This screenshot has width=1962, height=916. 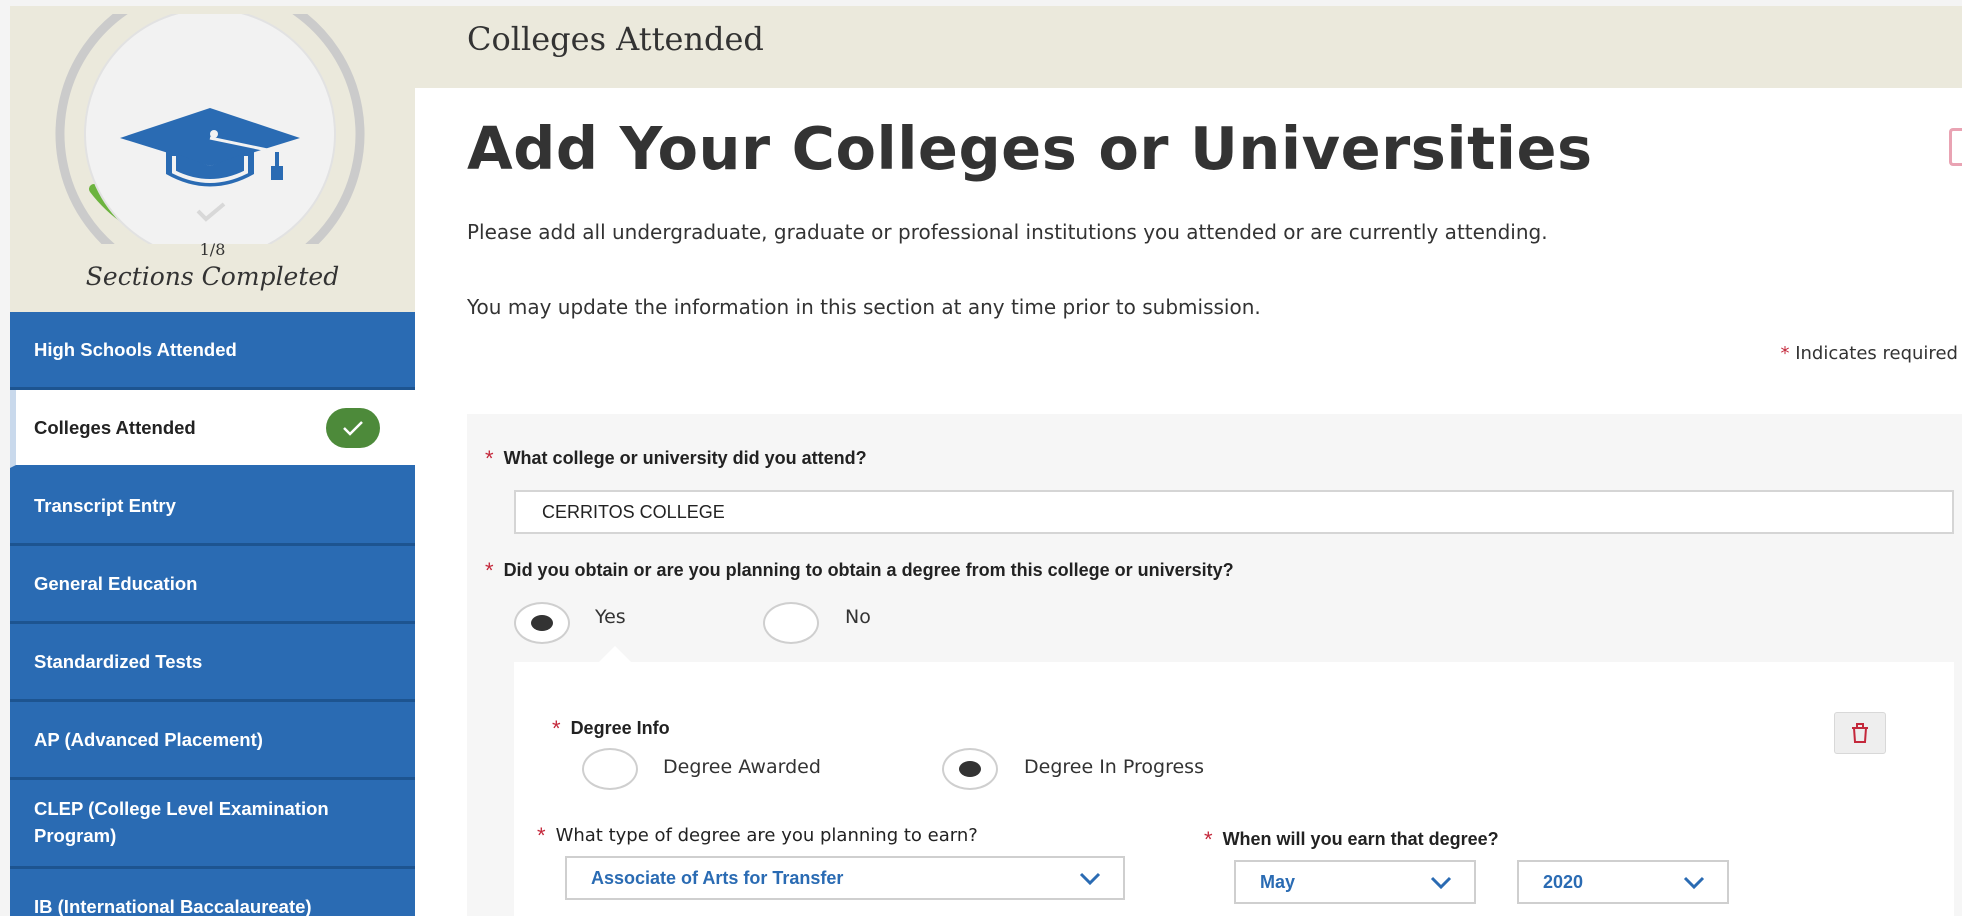 I want to click on degree-awarded-radio, so click(x=610, y=769).